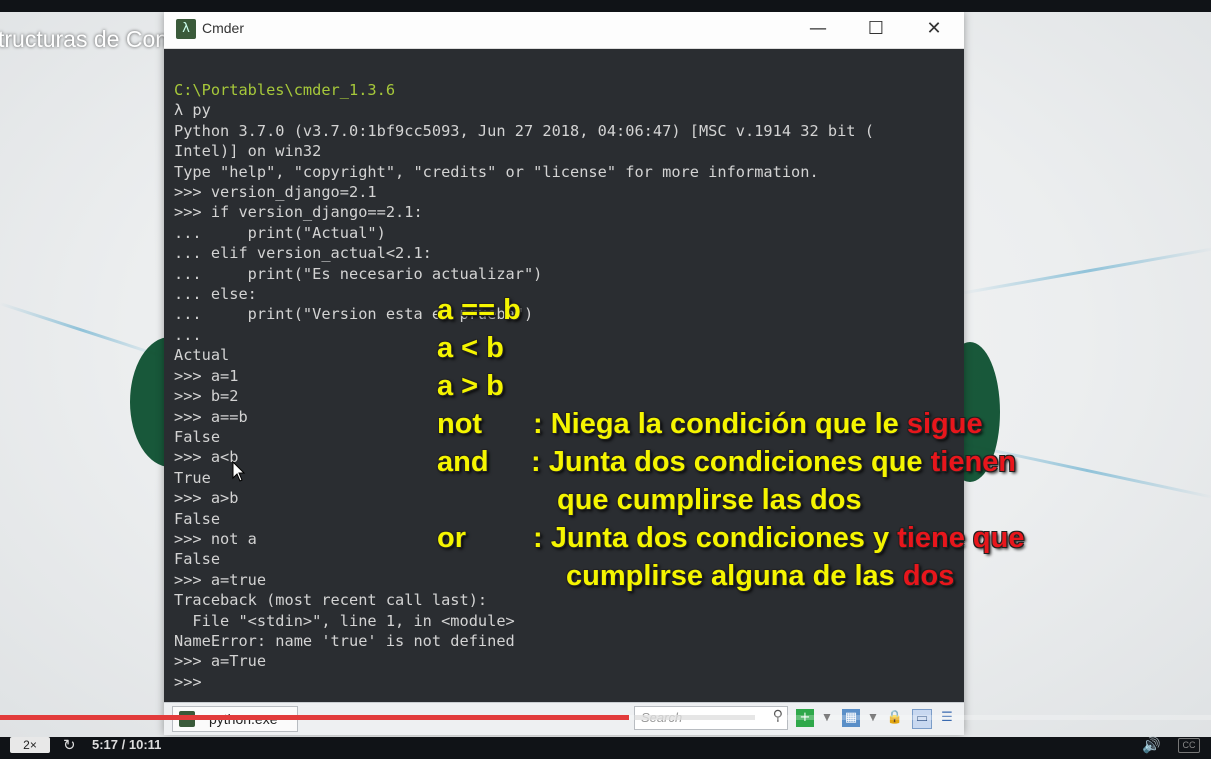 The width and height of the screenshot is (1211, 759). Describe the element at coordinates (876, 30) in the screenshot. I see `maximize-button: ☐` at that location.